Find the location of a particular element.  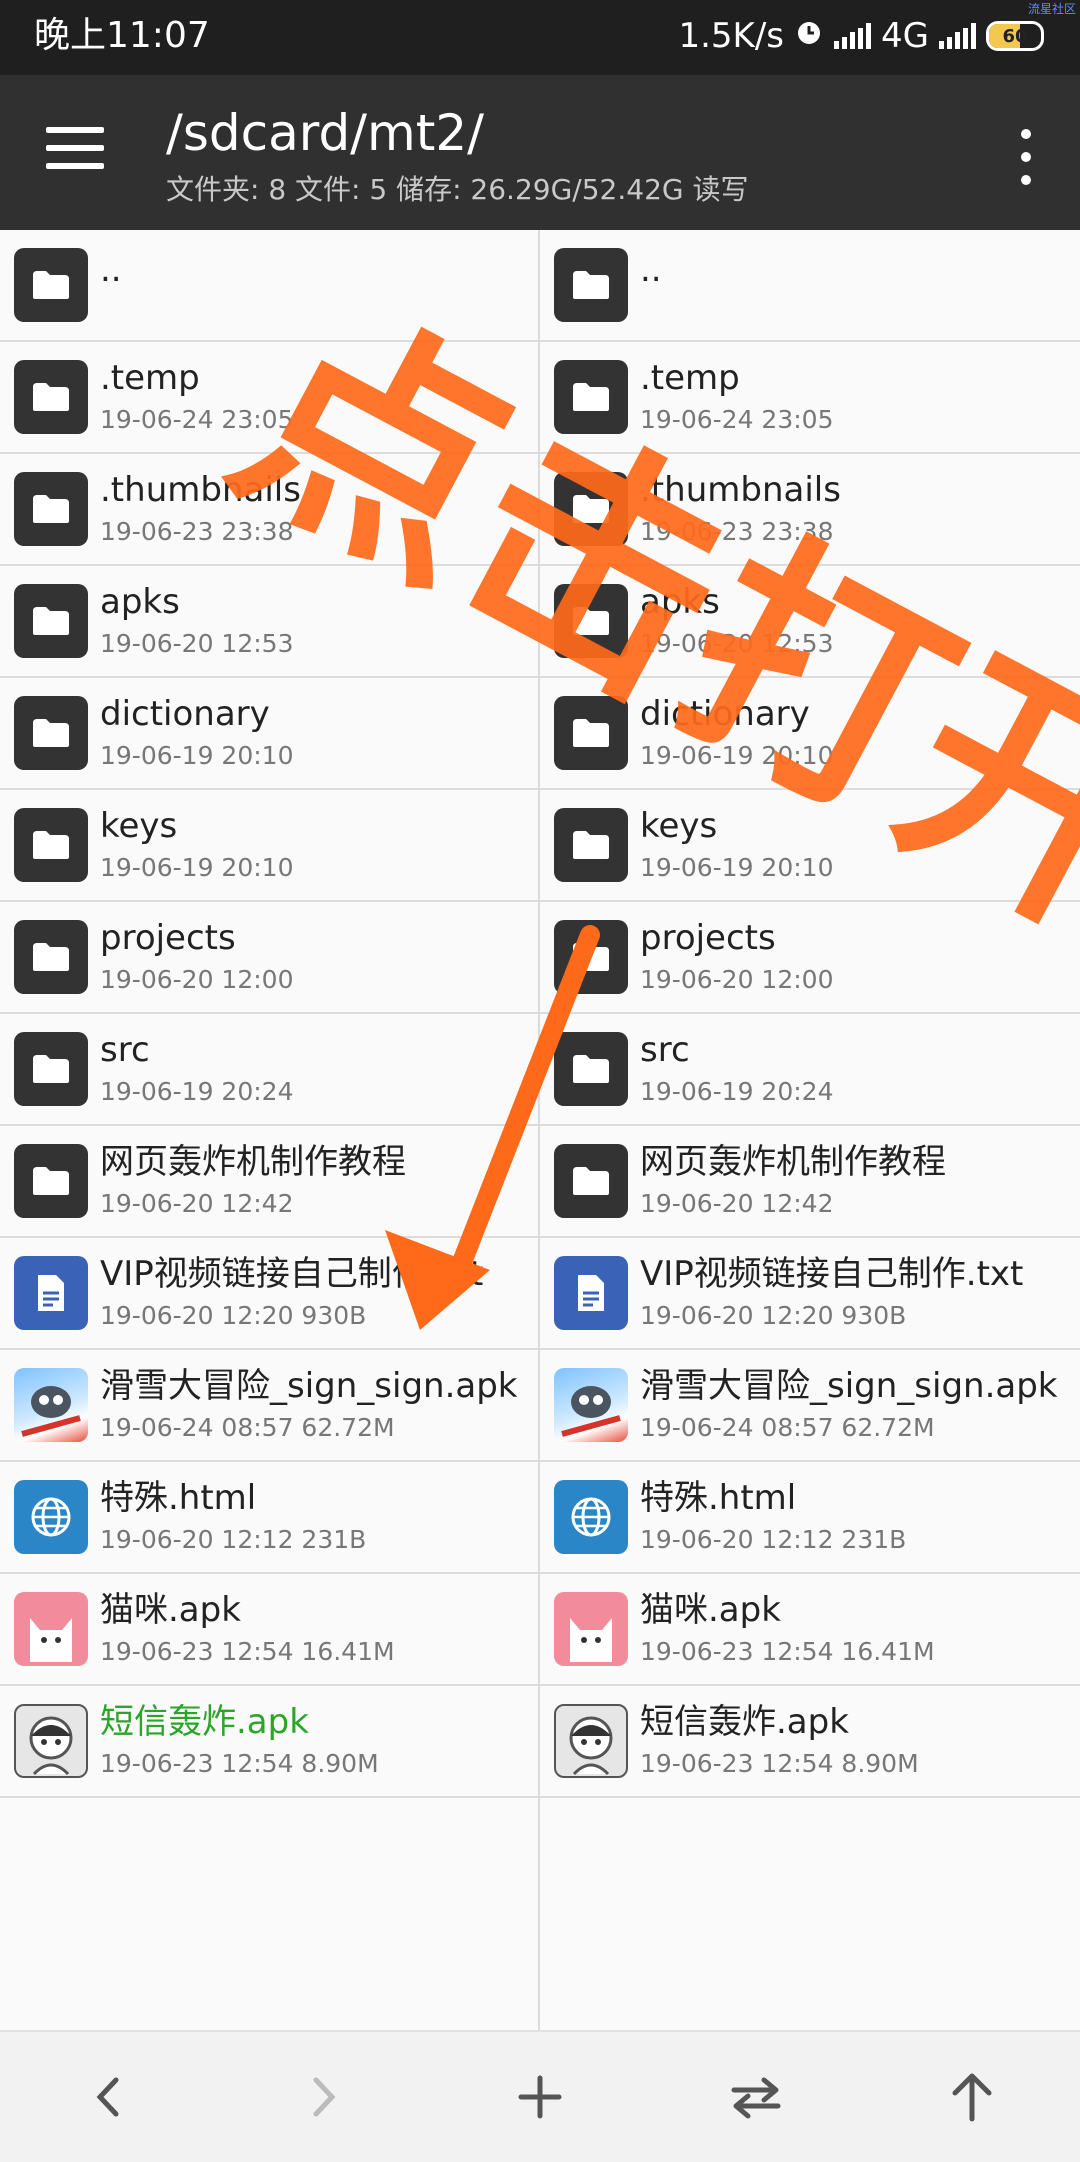

up-icon is located at coordinates (972, 2097).